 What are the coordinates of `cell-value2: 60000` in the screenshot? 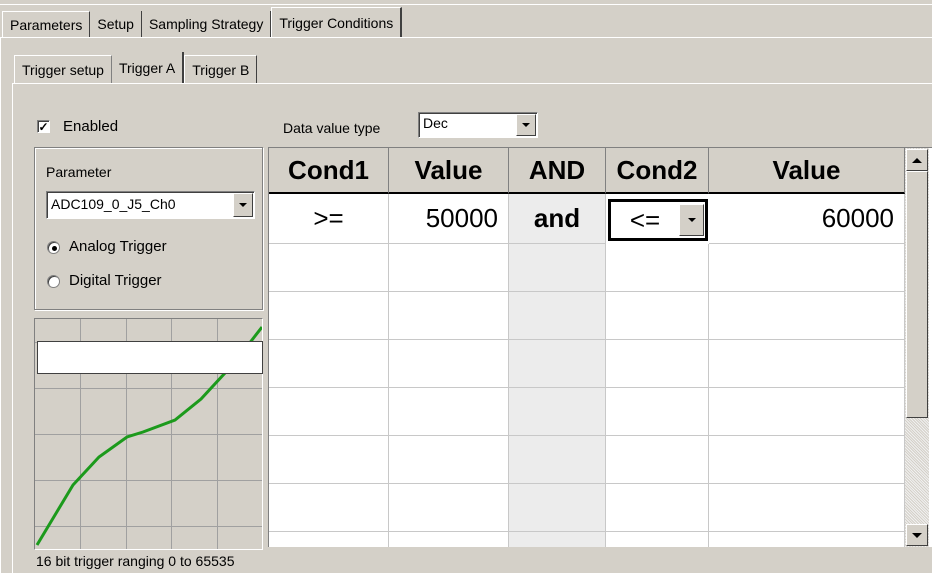 It's located at (807, 219).